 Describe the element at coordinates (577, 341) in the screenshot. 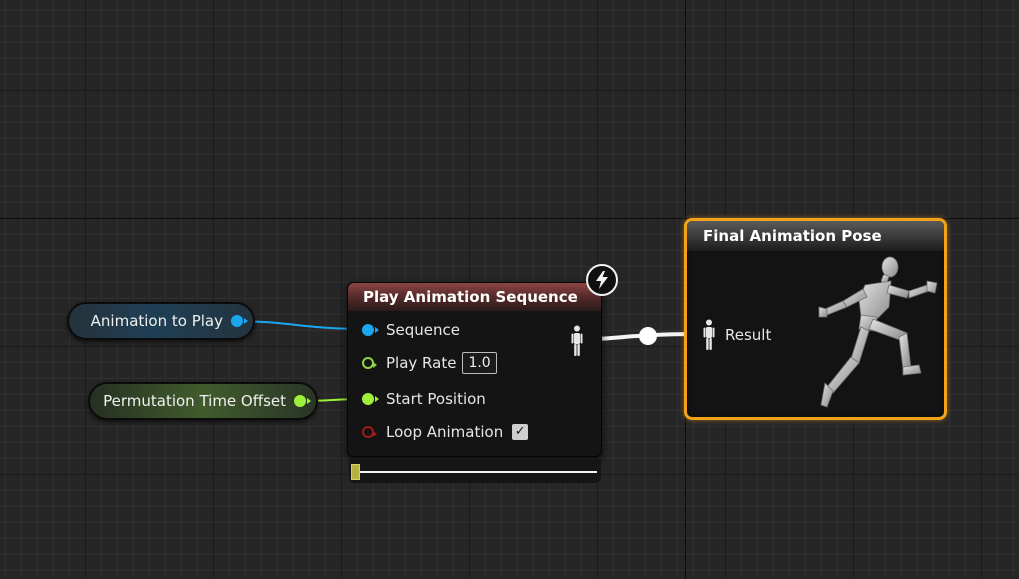

I see `pose-output-pin-icon` at that location.